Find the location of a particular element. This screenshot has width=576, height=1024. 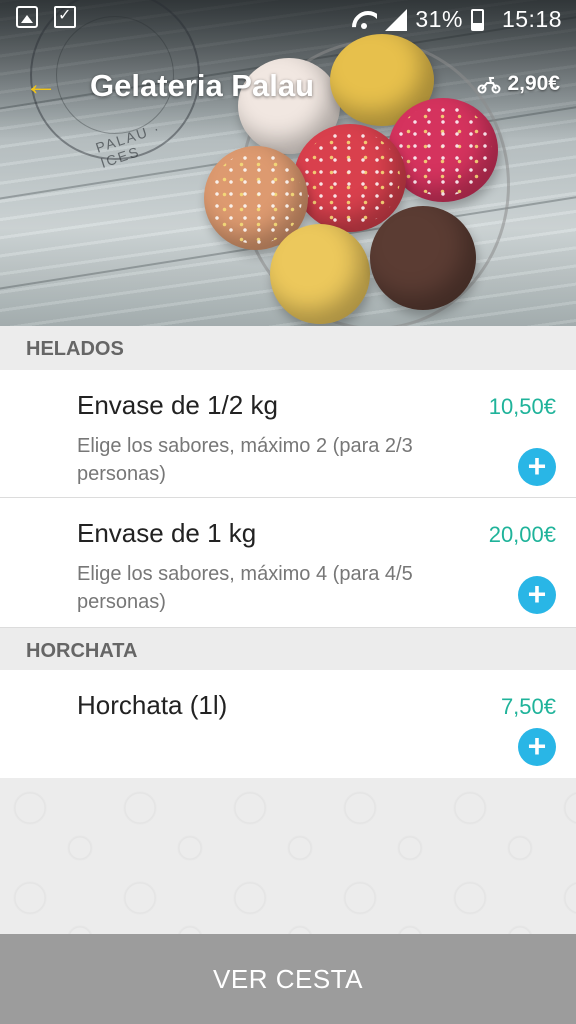

scoop-mango is located at coordinates (320, 274).